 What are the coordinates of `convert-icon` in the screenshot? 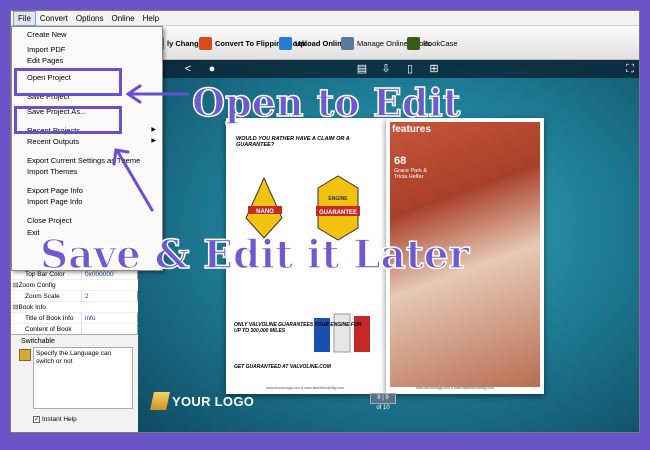 It's located at (205, 43).